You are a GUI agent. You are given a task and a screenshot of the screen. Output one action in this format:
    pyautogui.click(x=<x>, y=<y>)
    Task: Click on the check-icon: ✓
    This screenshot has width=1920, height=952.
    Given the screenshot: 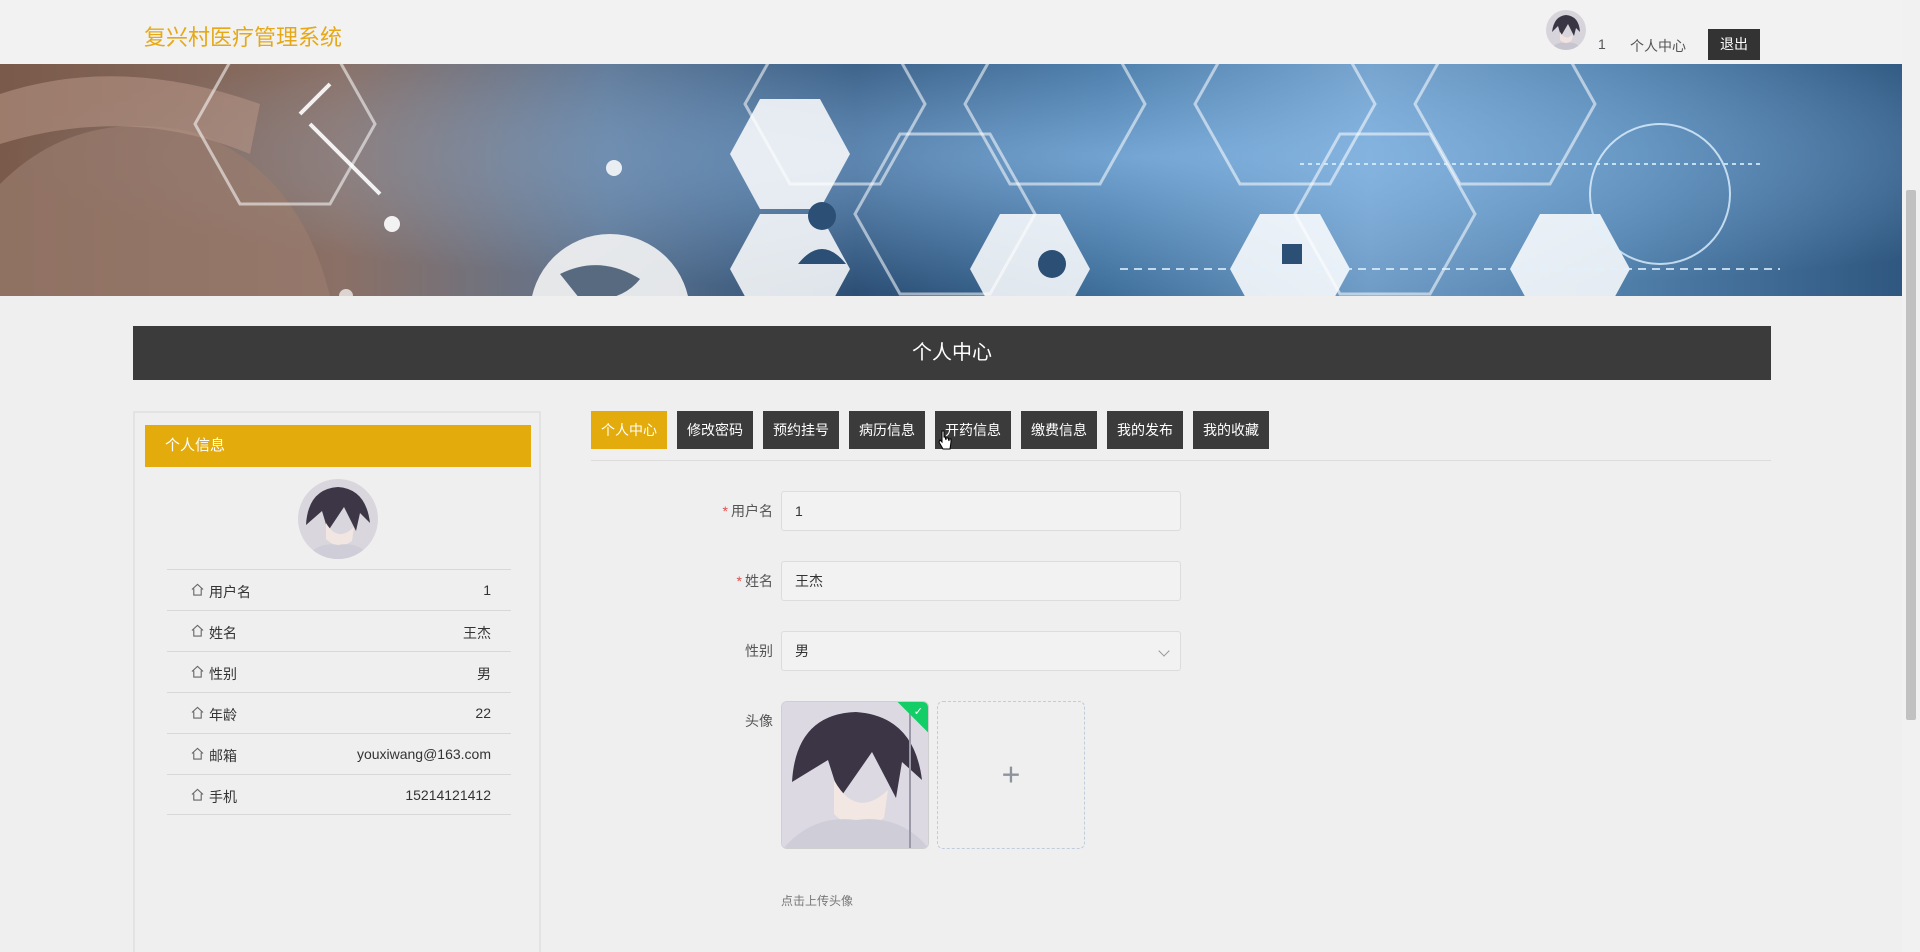 What is the action you would take?
    pyautogui.click(x=918, y=712)
    